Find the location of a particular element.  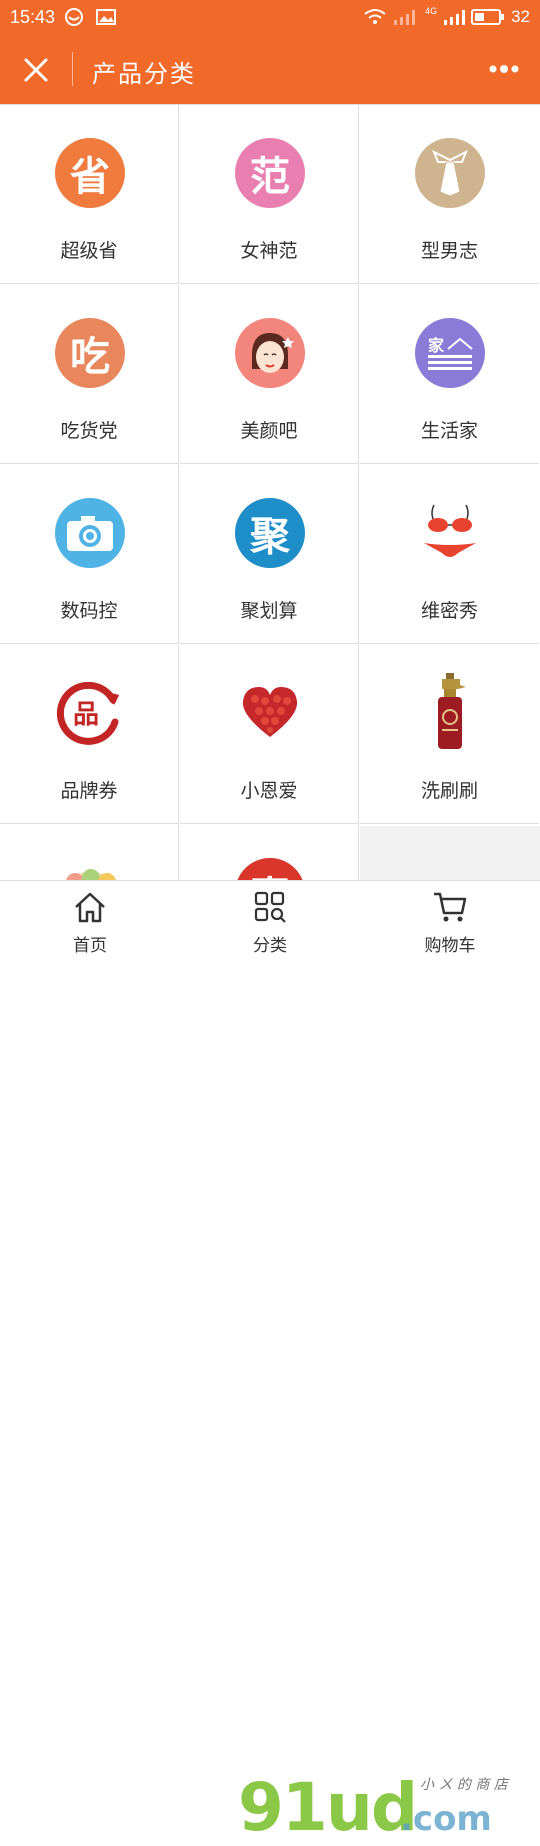

tab-label: 分类 is located at coordinates (270, 946).